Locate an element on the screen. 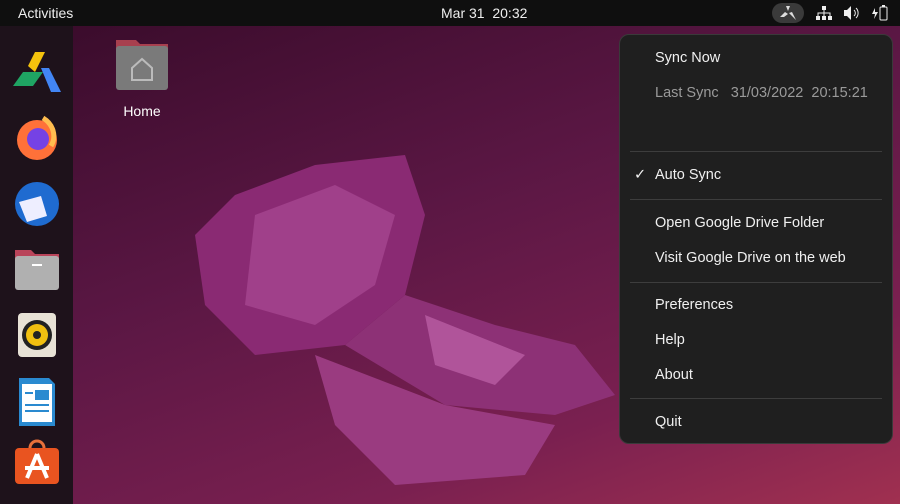 The height and width of the screenshot is (504, 900). volume-icon is located at coordinates (852, 13).